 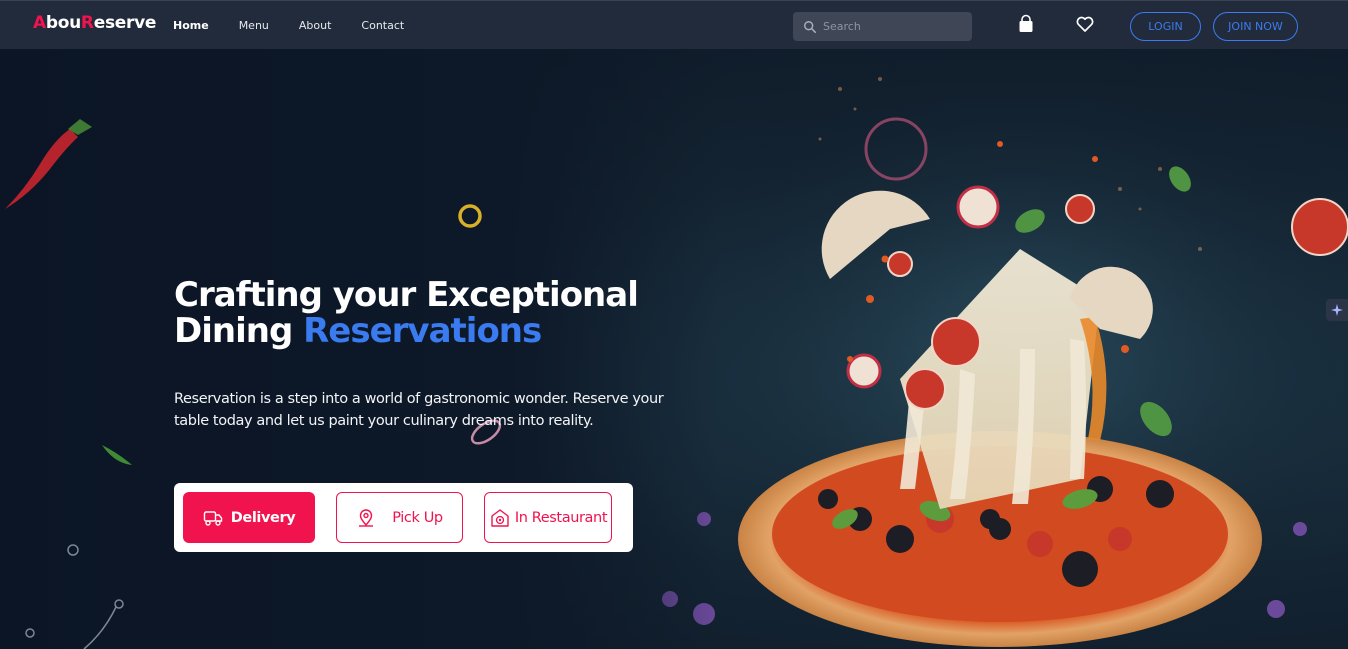 What do you see at coordinates (470, 216) in the screenshot?
I see `pepper-ring-icon` at bounding box center [470, 216].